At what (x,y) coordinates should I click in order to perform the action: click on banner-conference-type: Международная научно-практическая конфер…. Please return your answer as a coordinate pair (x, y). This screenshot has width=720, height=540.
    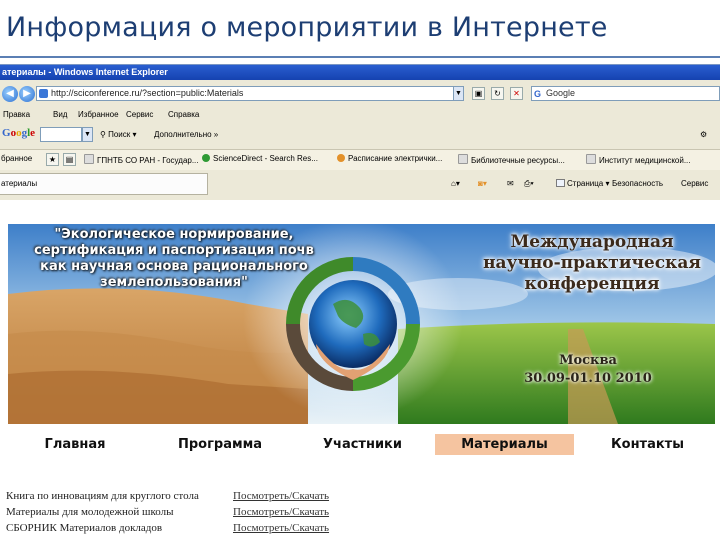
    Looking at the image, I should click on (592, 263).